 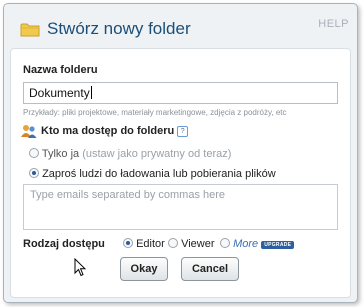 I want to click on mouse-cursor-icon, so click(x=80, y=267).